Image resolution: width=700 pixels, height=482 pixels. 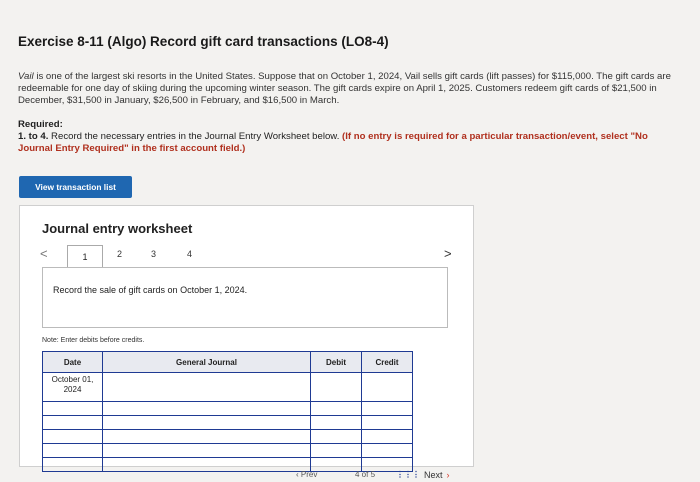 What do you see at coordinates (153, 254) in the screenshot?
I see `tab-3: 3` at bounding box center [153, 254].